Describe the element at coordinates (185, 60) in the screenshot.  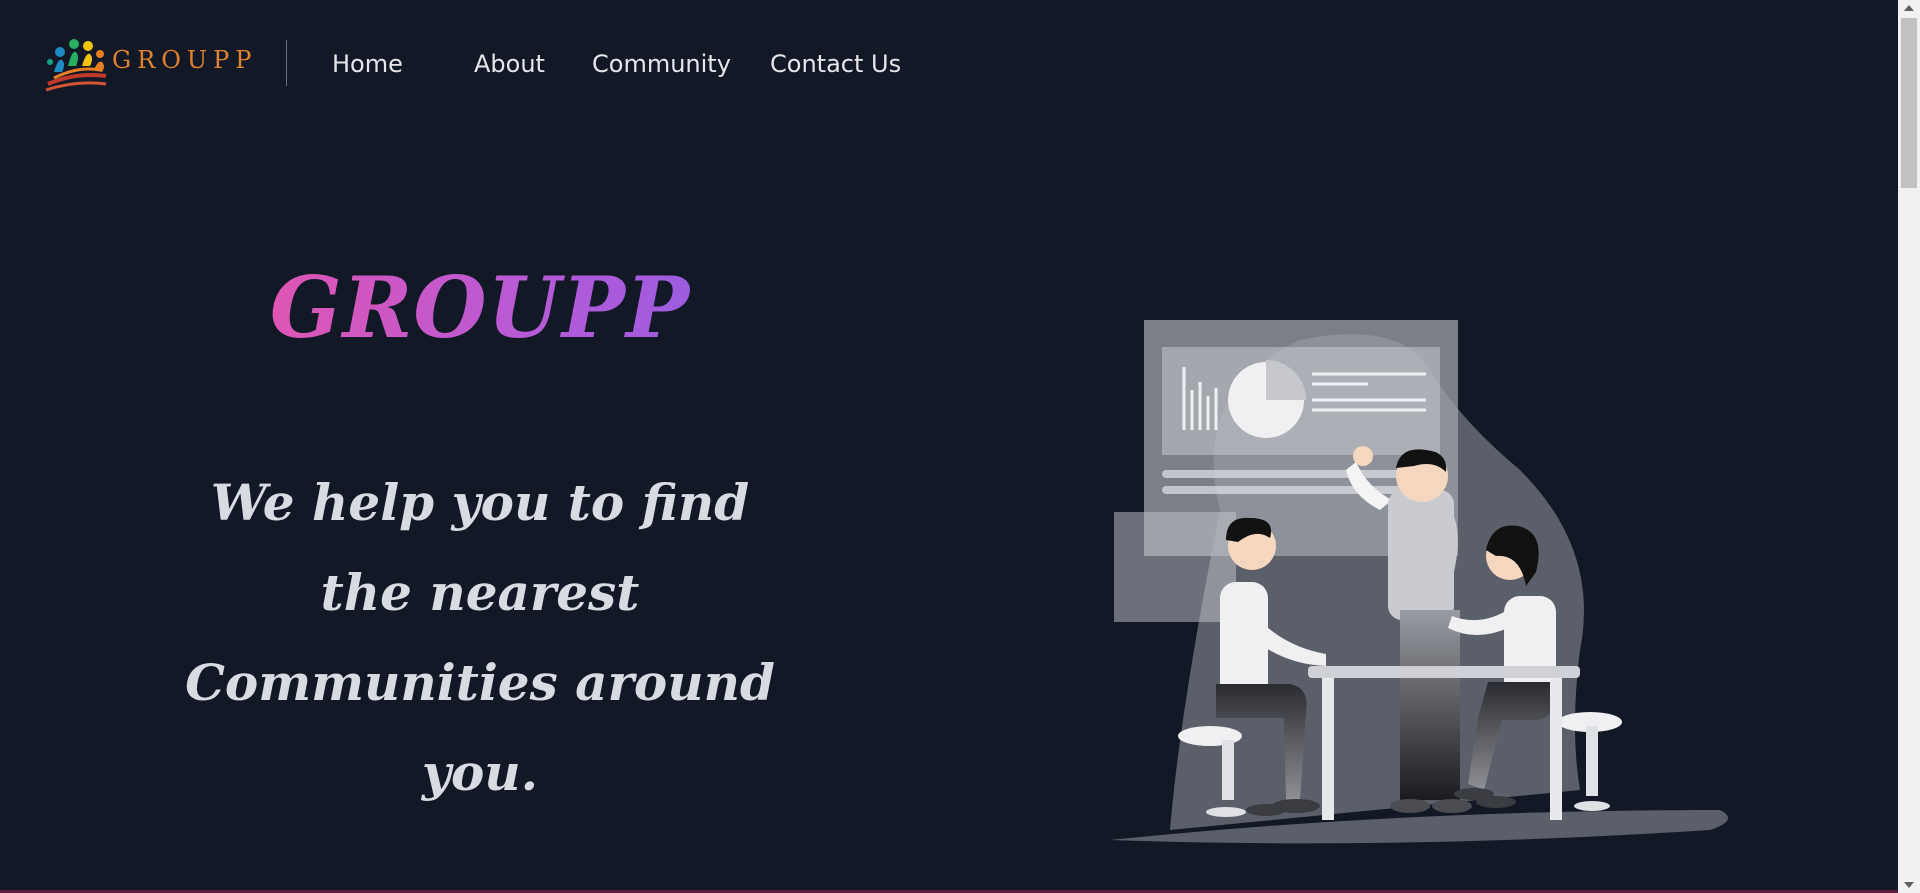
I see `logo-text: GROUPP` at that location.